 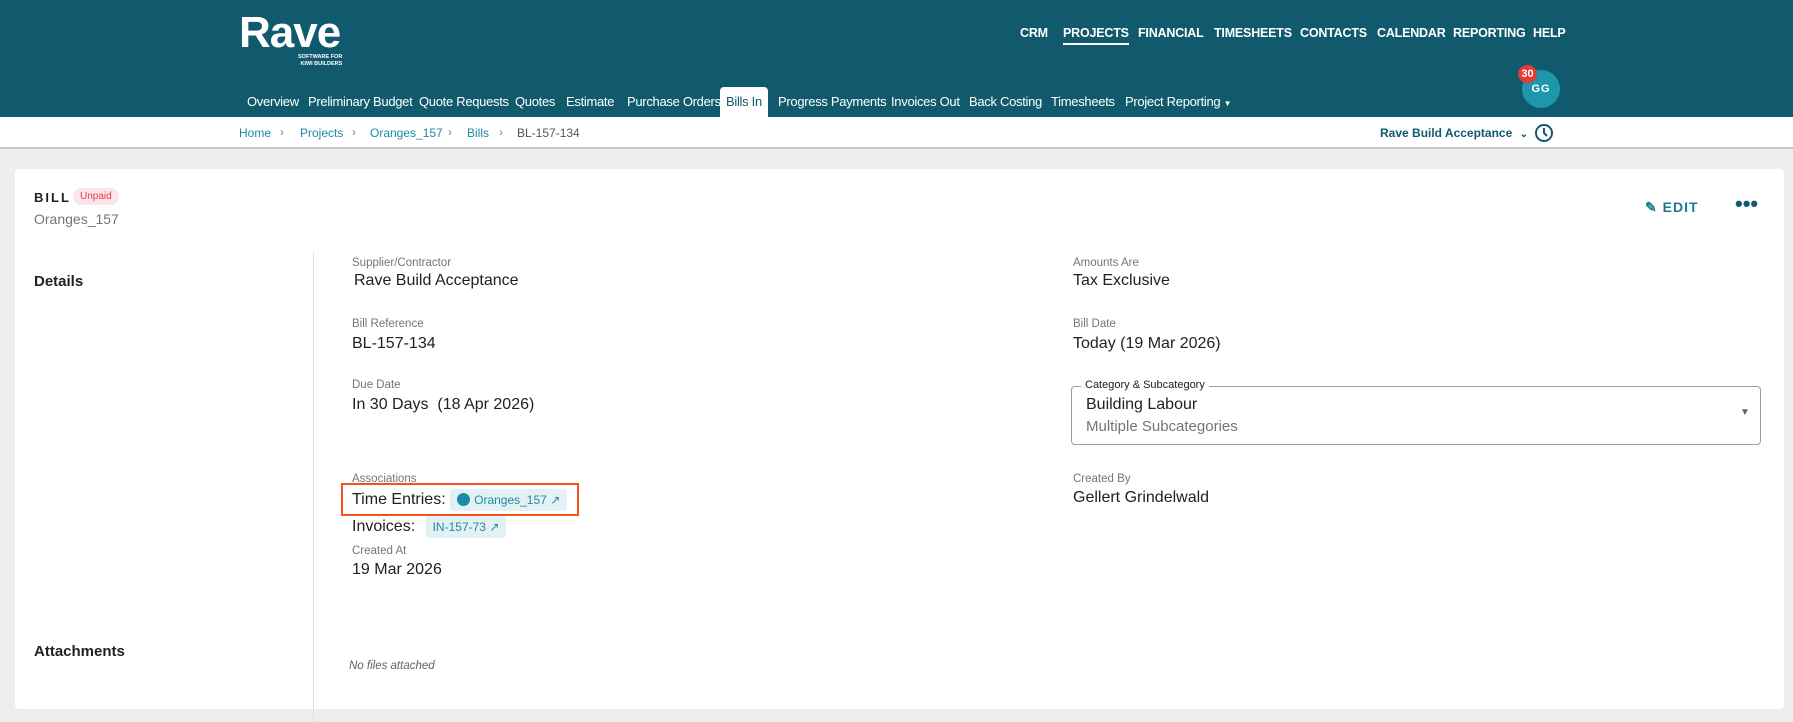 What do you see at coordinates (1489, 33) in the screenshot?
I see `topnav-reporting: REPORTING` at bounding box center [1489, 33].